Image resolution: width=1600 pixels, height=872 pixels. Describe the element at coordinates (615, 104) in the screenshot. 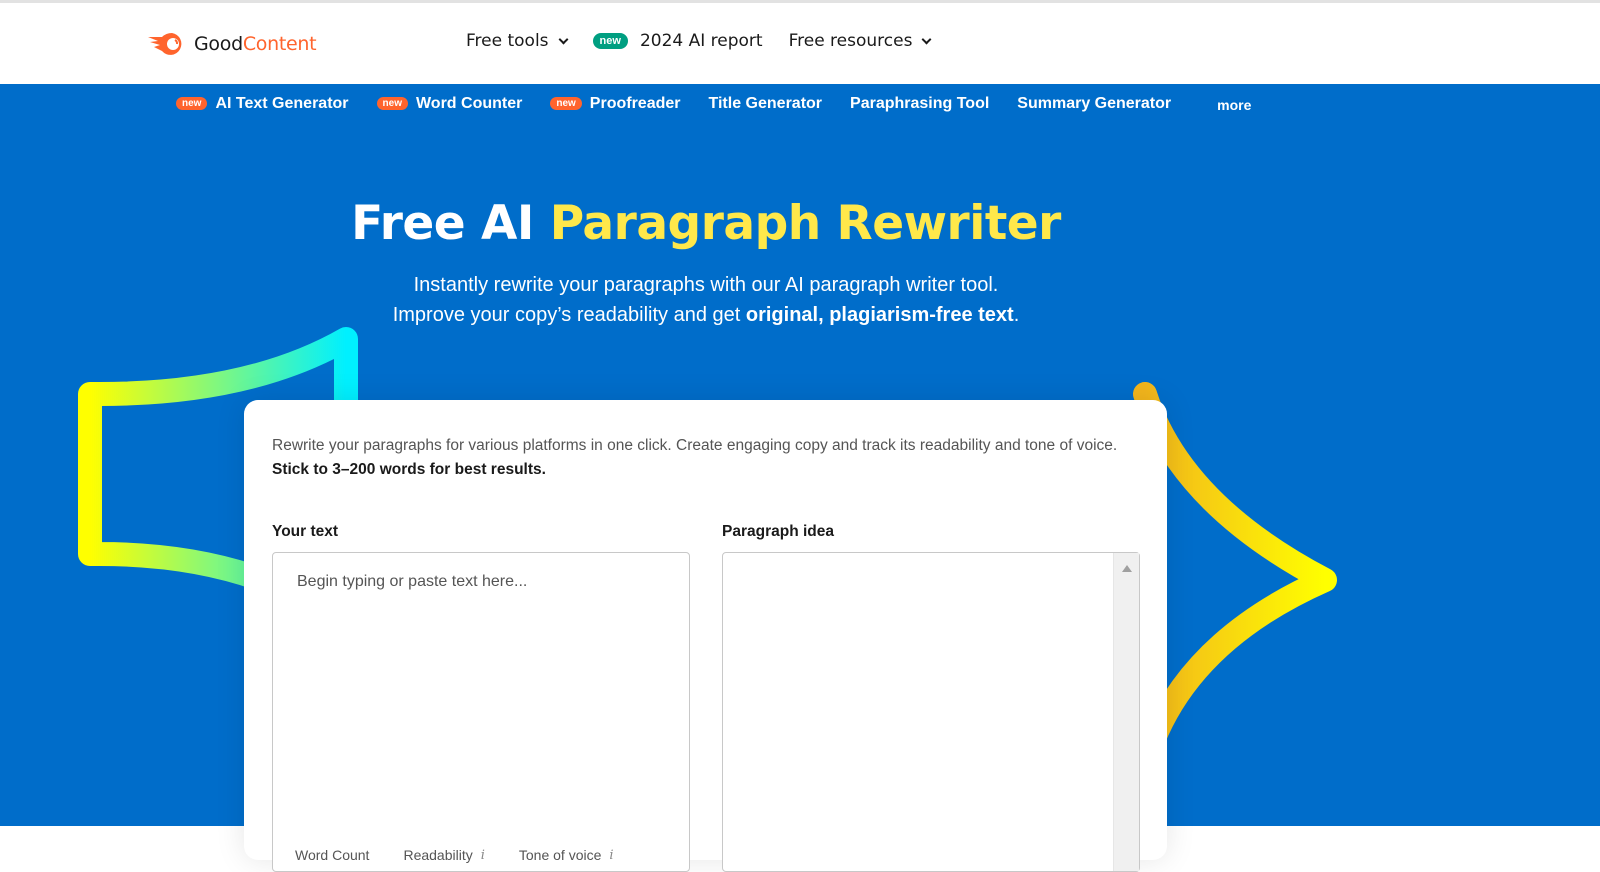

I see `tool-proofreader: new Proofreader` at that location.